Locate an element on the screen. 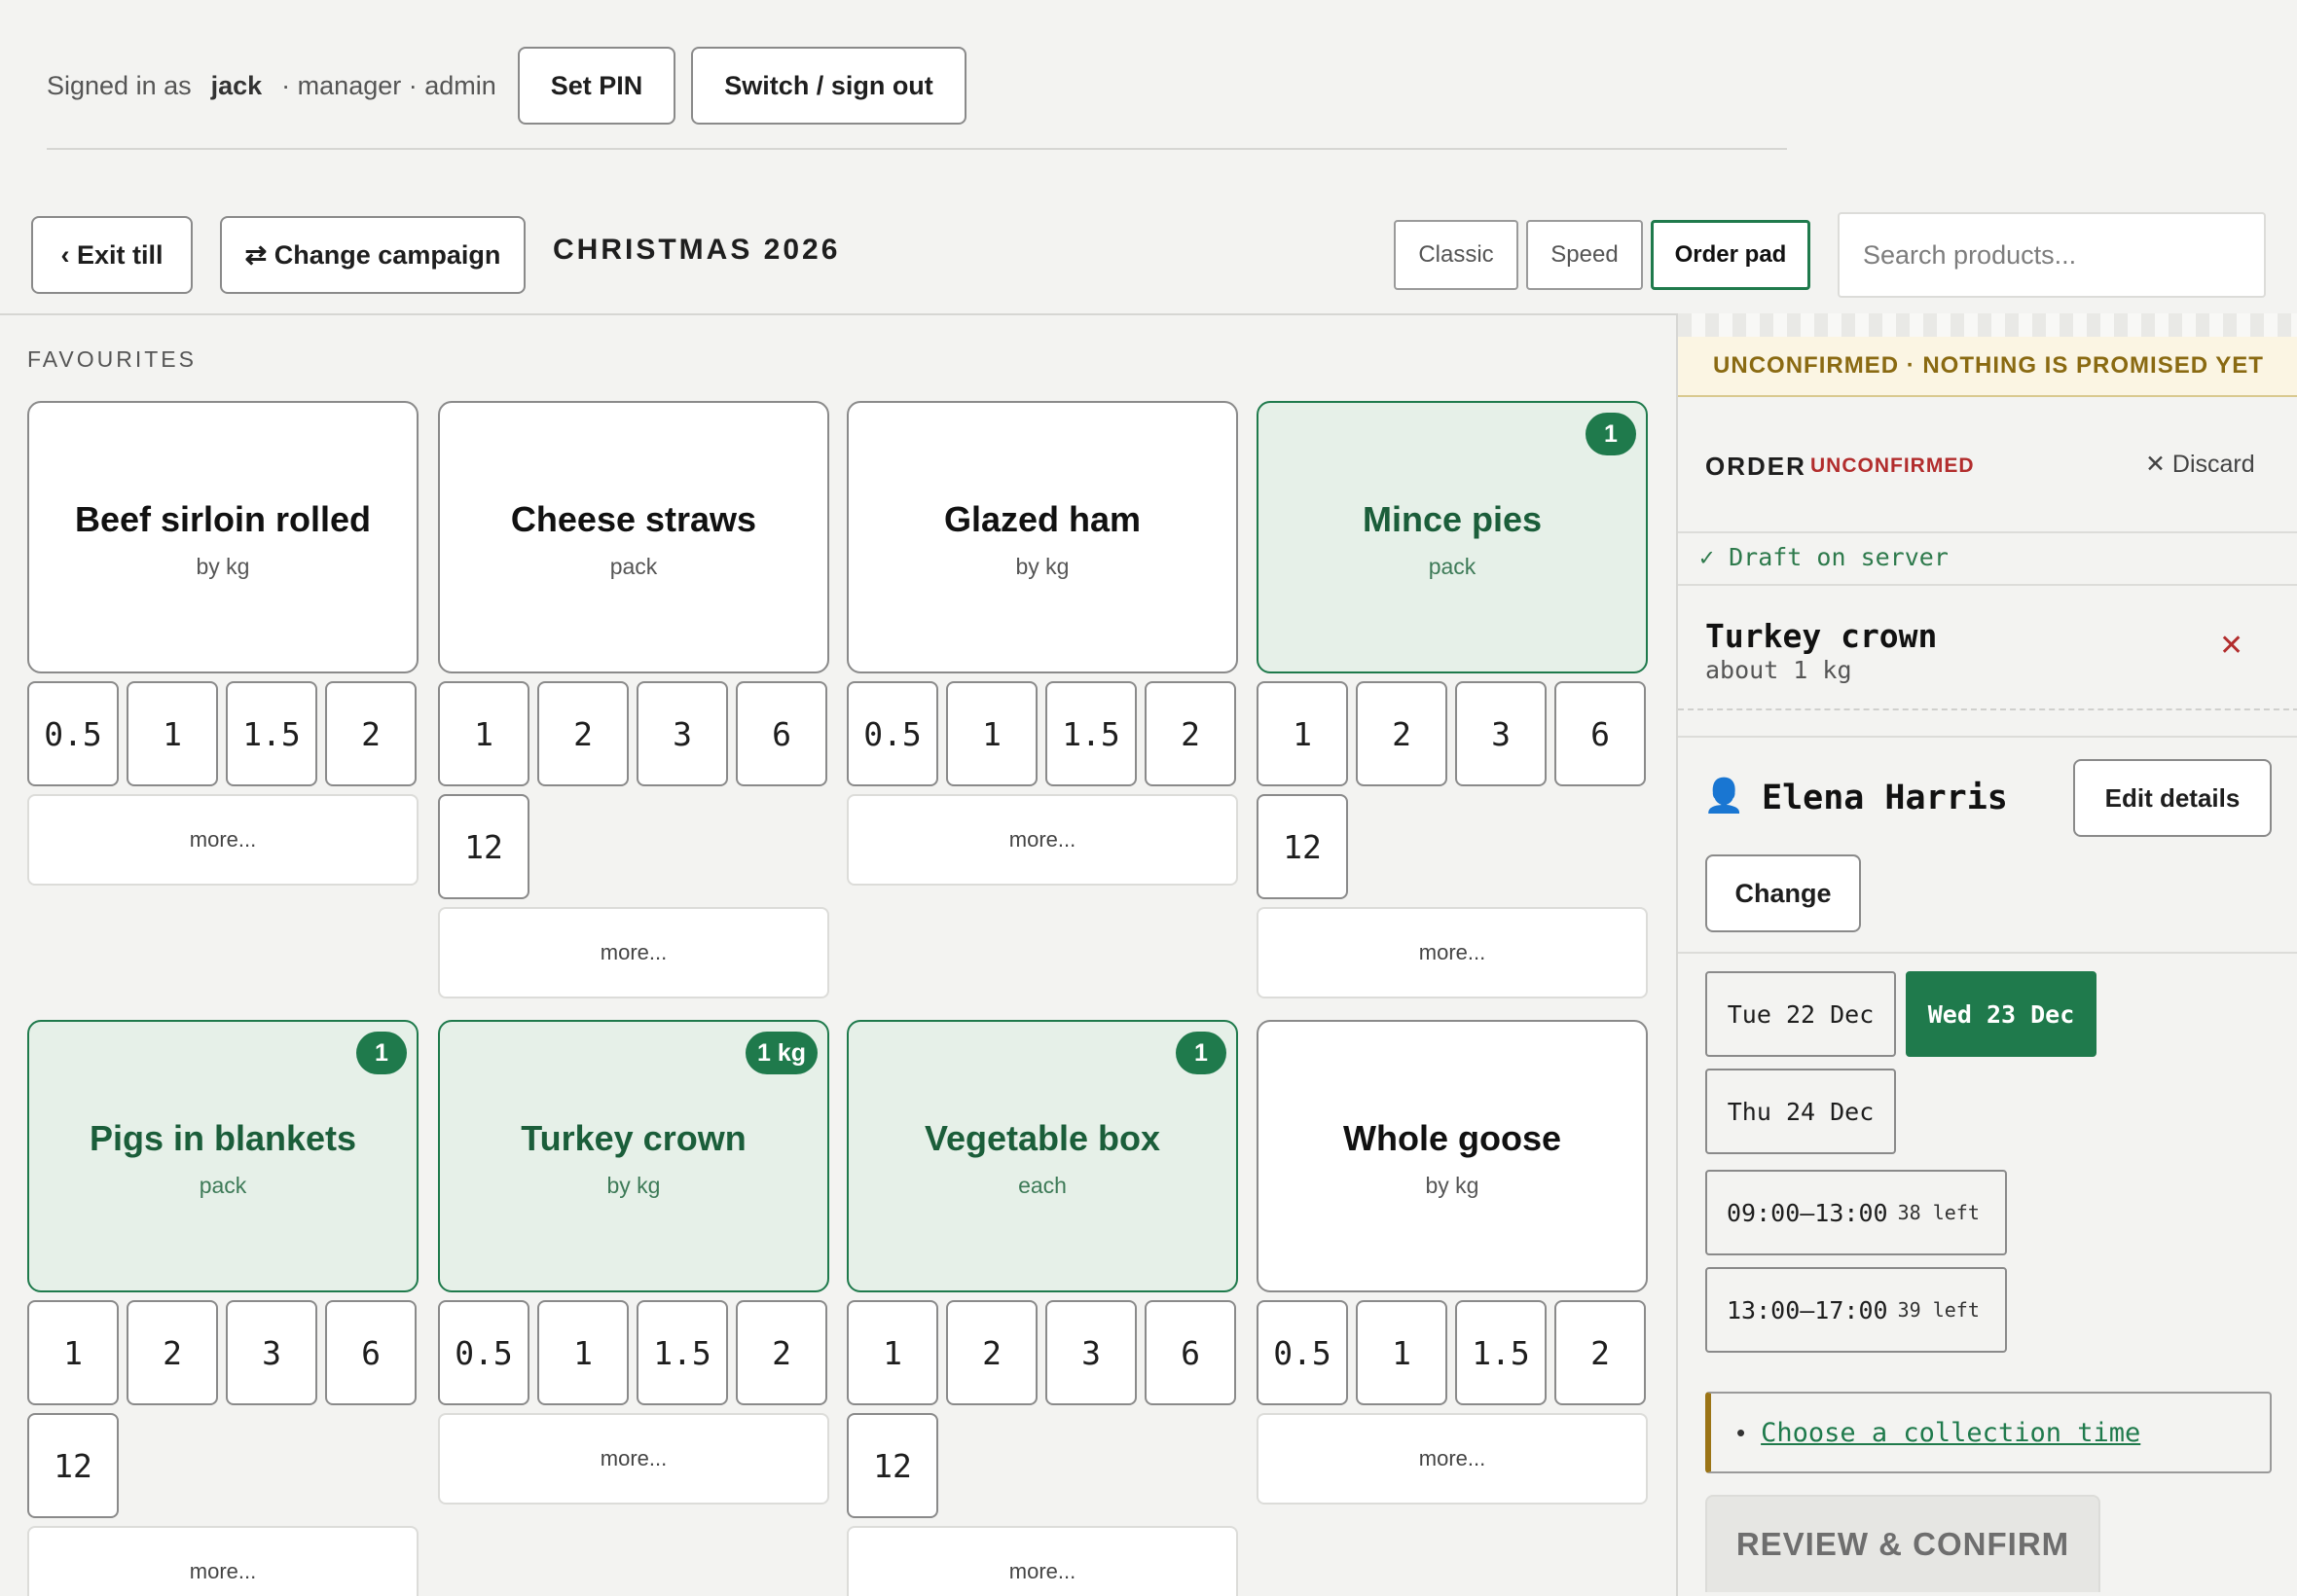  favourites-heading: FAVOURITES is located at coordinates (112, 359).